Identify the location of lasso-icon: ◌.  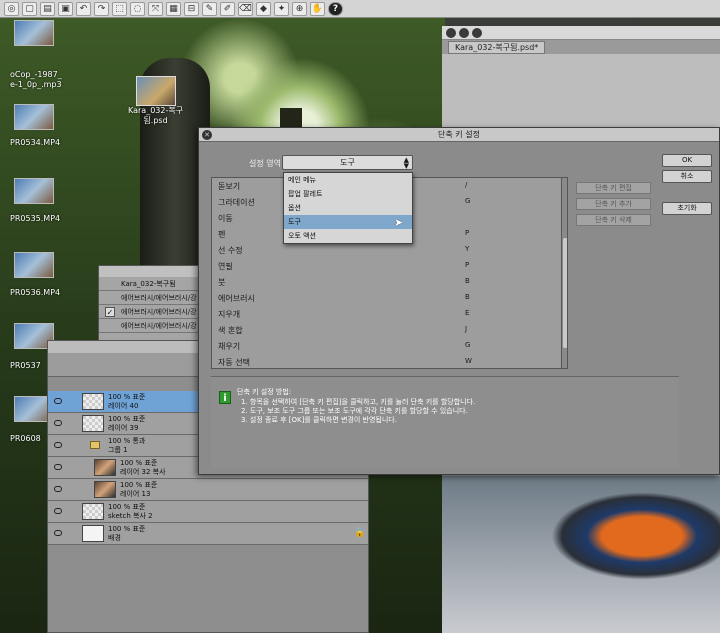
(137, 8).